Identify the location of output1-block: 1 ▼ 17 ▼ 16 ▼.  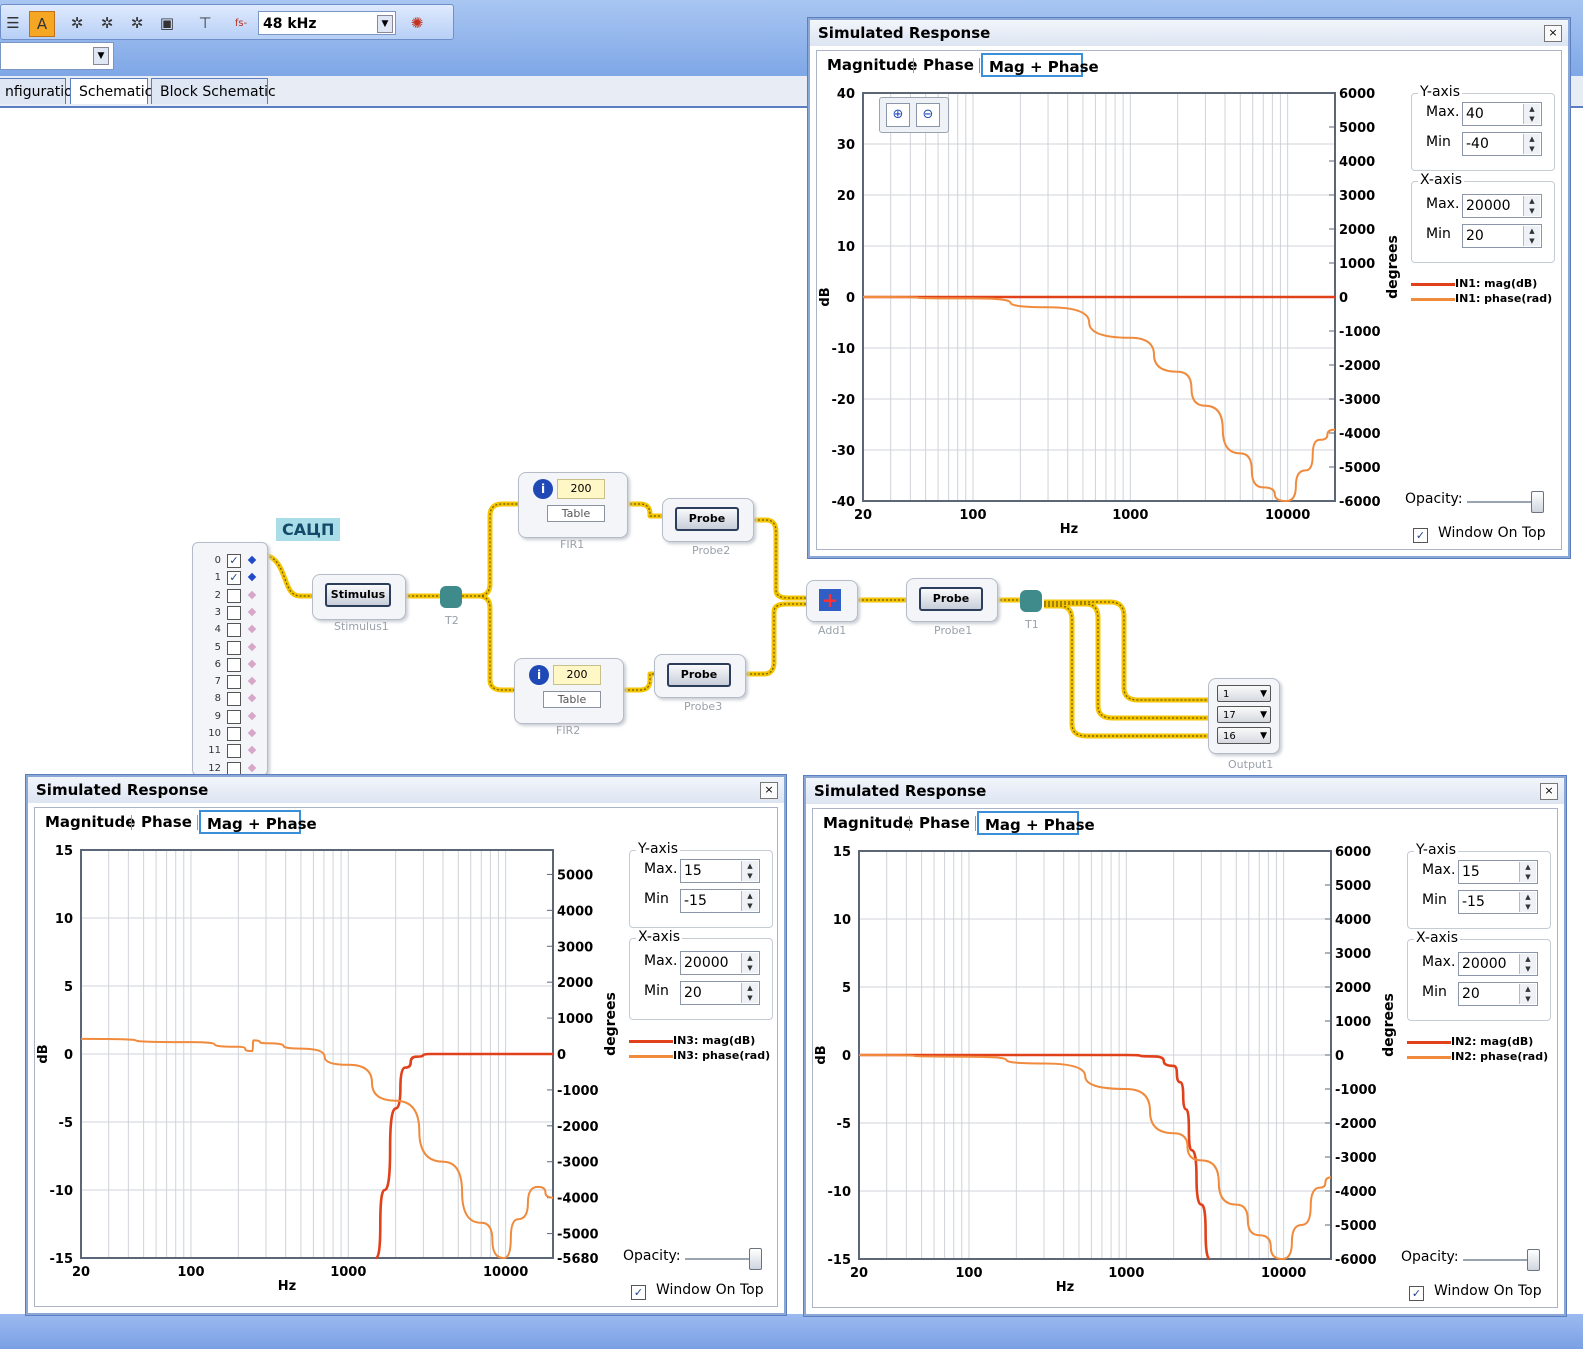
(1244, 716).